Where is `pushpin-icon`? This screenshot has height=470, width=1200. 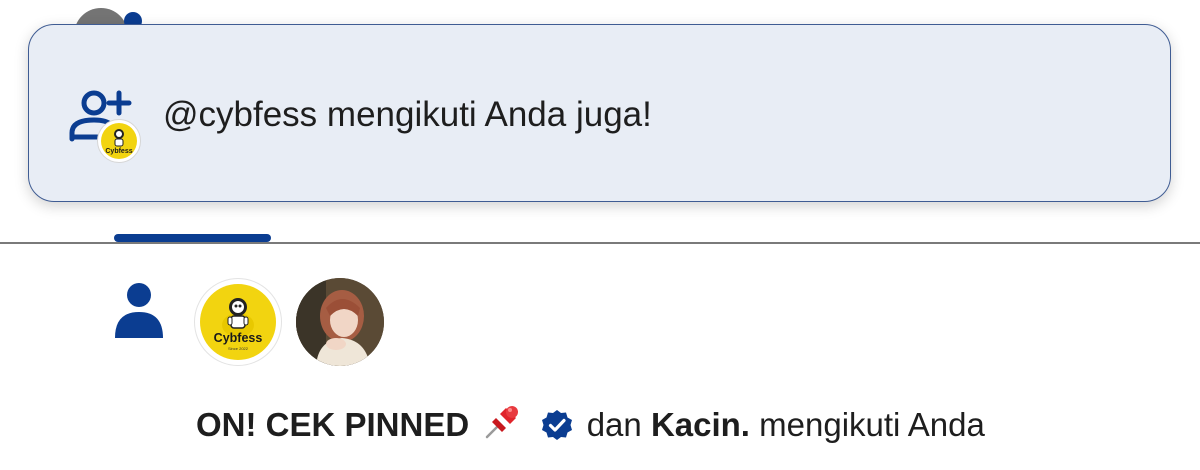
pushpin-icon is located at coordinates (502, 427).